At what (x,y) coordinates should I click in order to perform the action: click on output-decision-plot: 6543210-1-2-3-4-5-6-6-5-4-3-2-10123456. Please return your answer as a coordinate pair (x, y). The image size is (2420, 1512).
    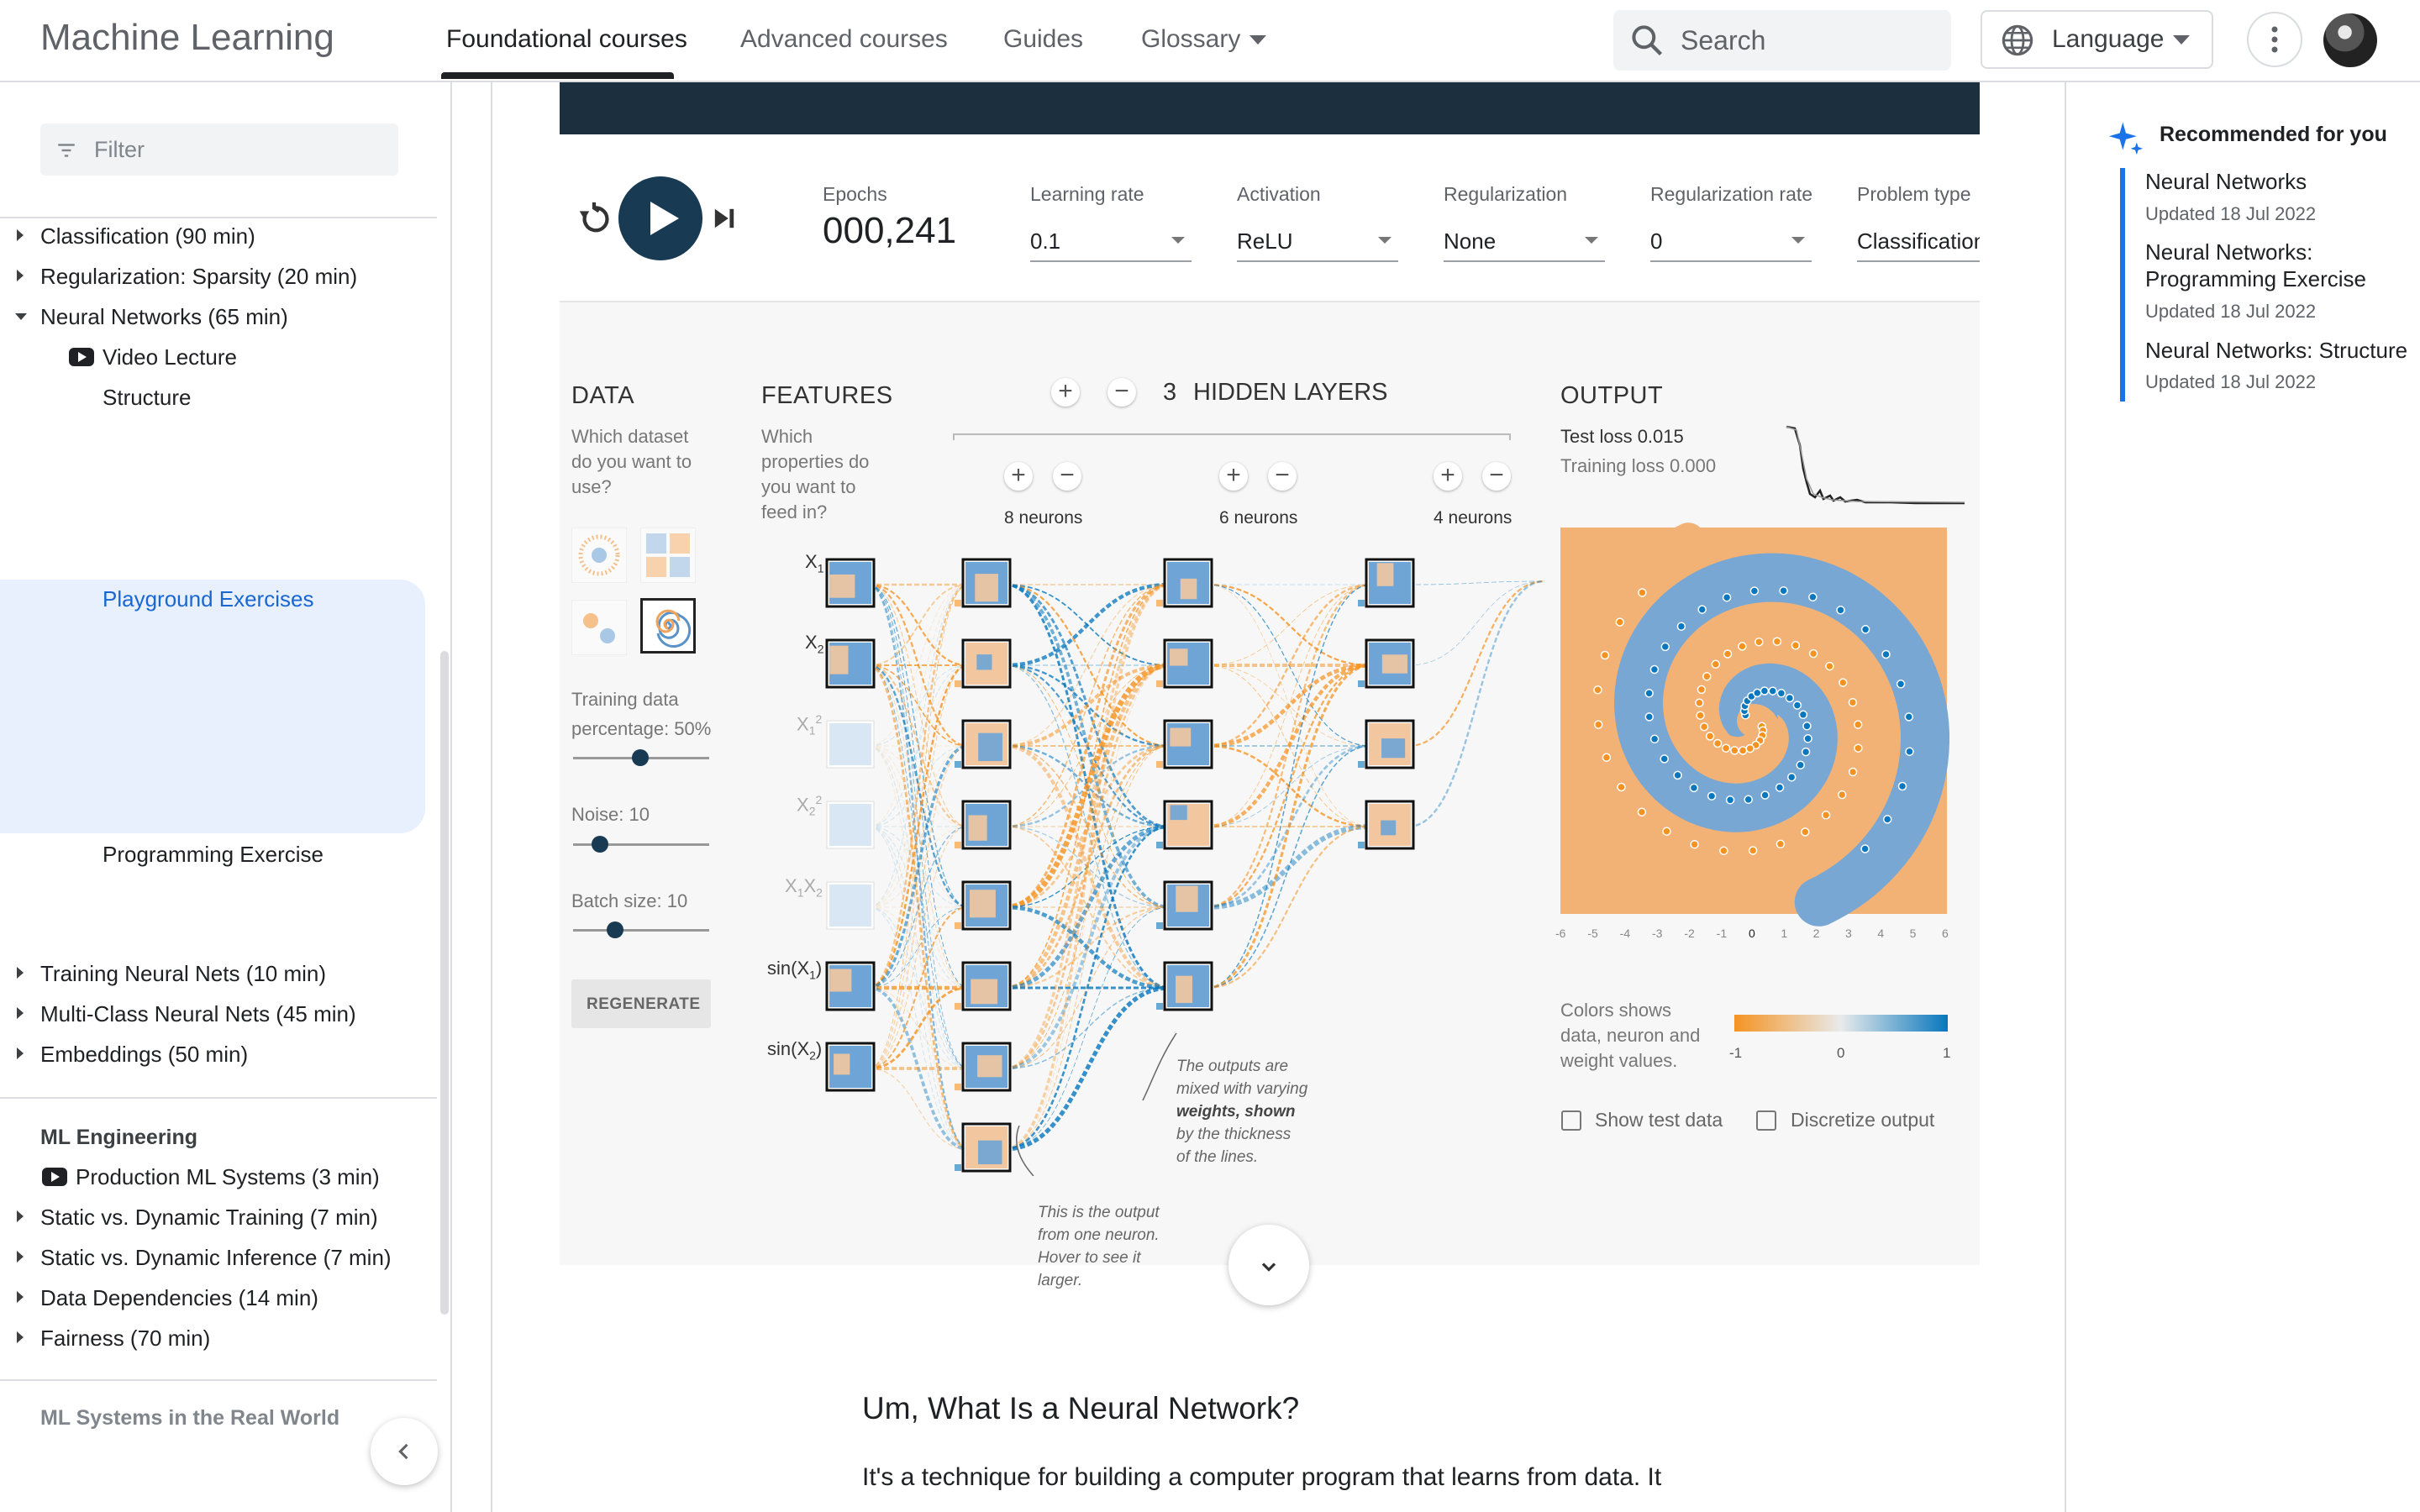
    Looking at the image, I should click on (1752, 731).